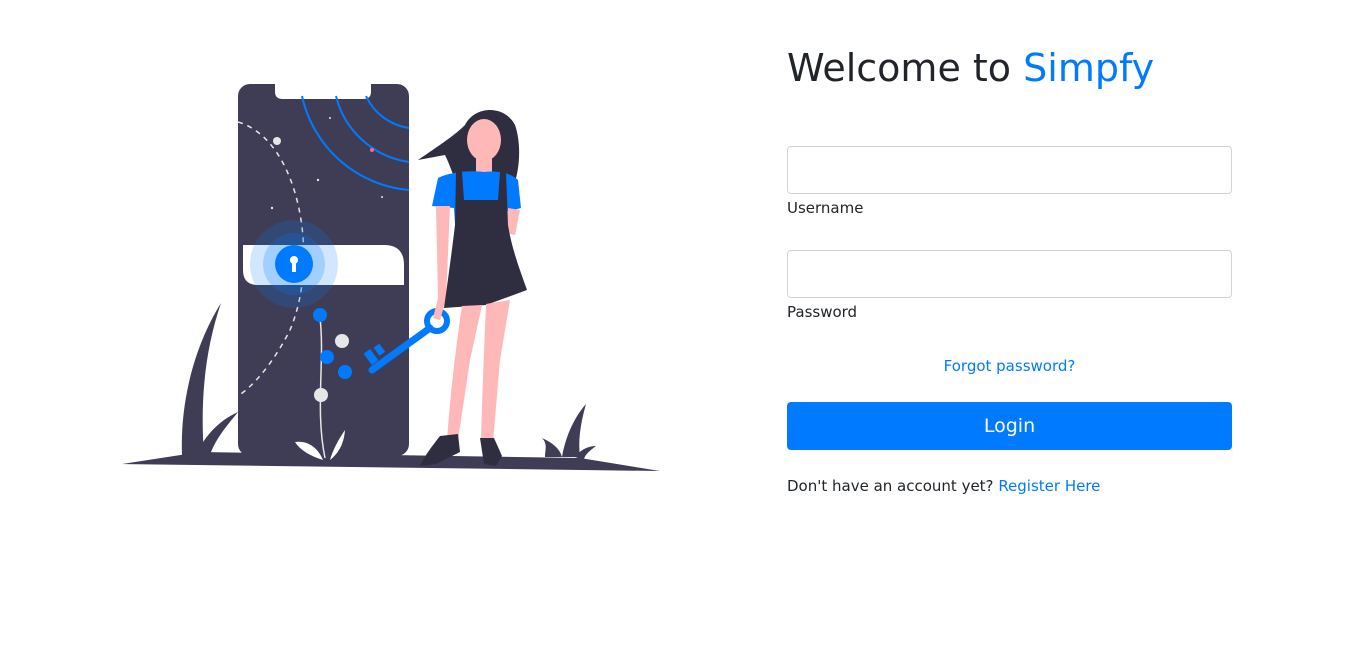 This screenshot has height=652, width=1357. I want to click on lock-icon, so click(294, 264).